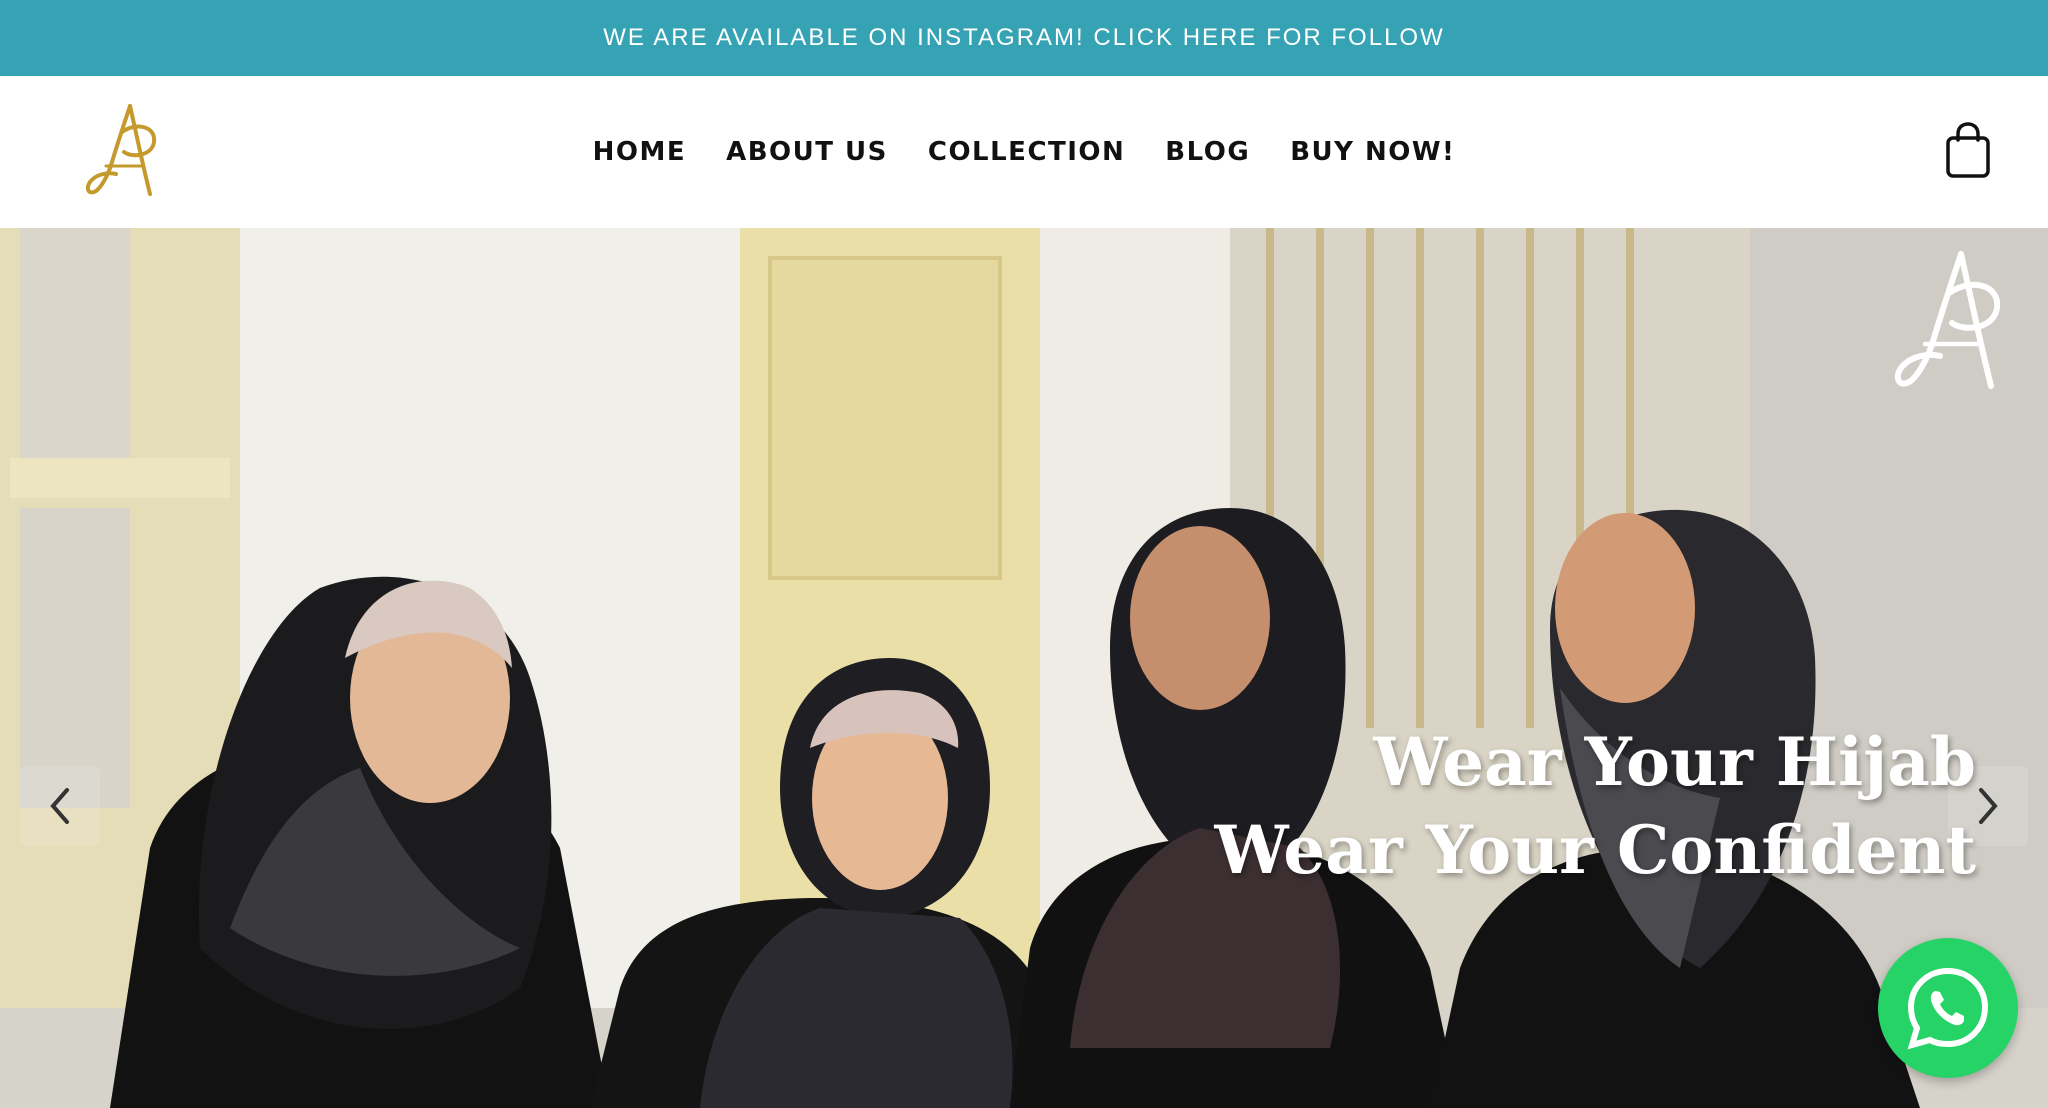  I want to click on whatsapp-icon, so click(1948, 1008).